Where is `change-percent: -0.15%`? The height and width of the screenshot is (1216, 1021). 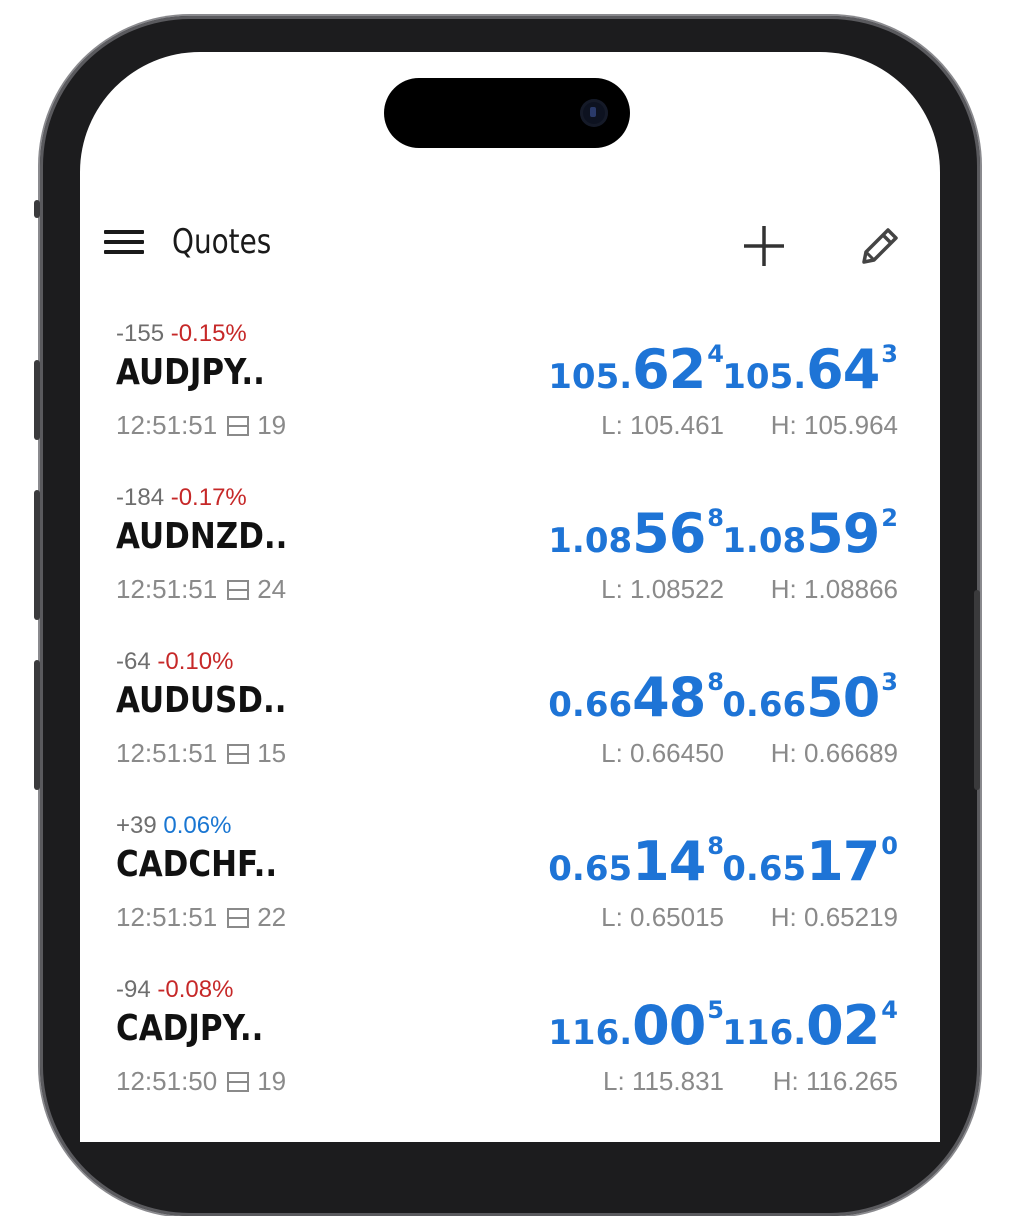 change-percent: -0.15% is located at coordinates (208, 333).